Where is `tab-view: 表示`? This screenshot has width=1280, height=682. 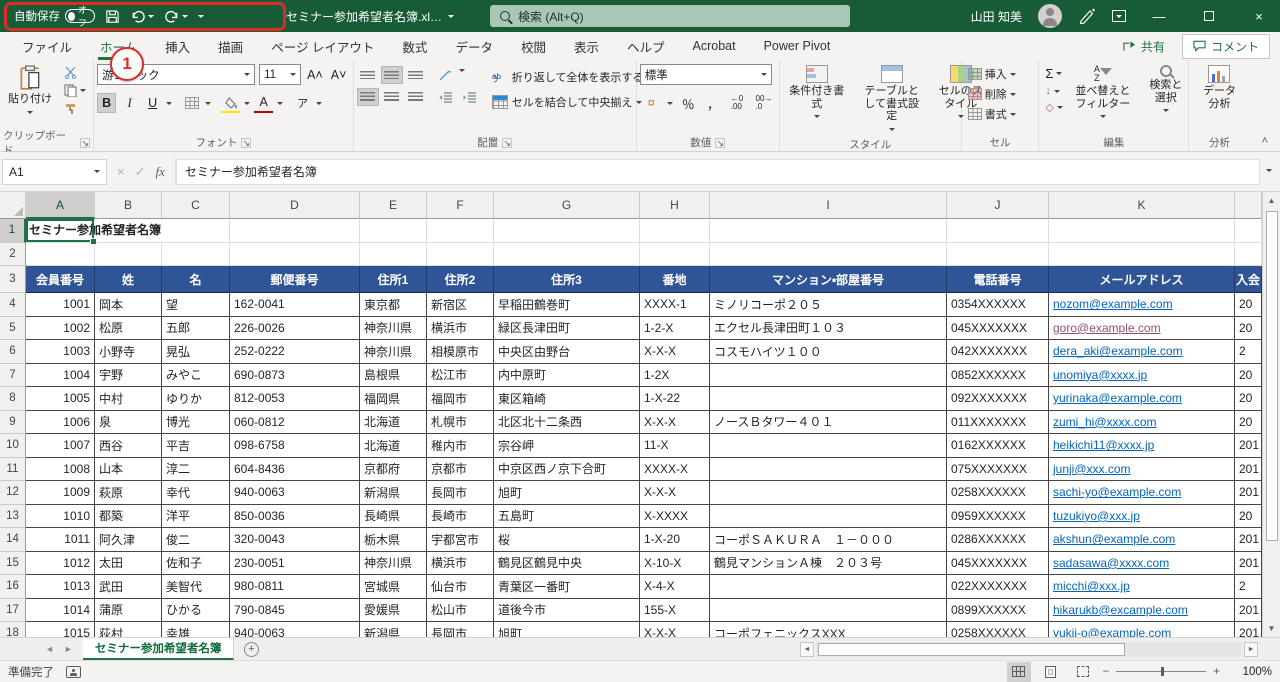 tab-view: 表示 is located at coordinates (586, 46).